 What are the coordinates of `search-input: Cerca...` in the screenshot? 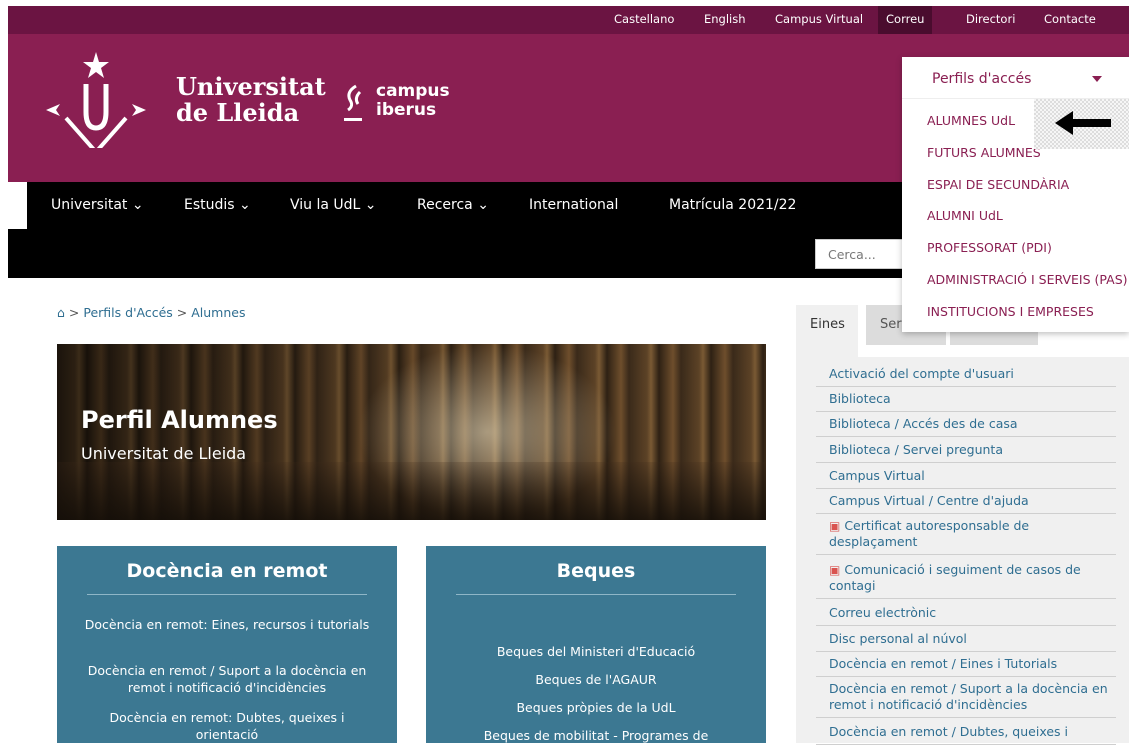 It's located at (860, 254).